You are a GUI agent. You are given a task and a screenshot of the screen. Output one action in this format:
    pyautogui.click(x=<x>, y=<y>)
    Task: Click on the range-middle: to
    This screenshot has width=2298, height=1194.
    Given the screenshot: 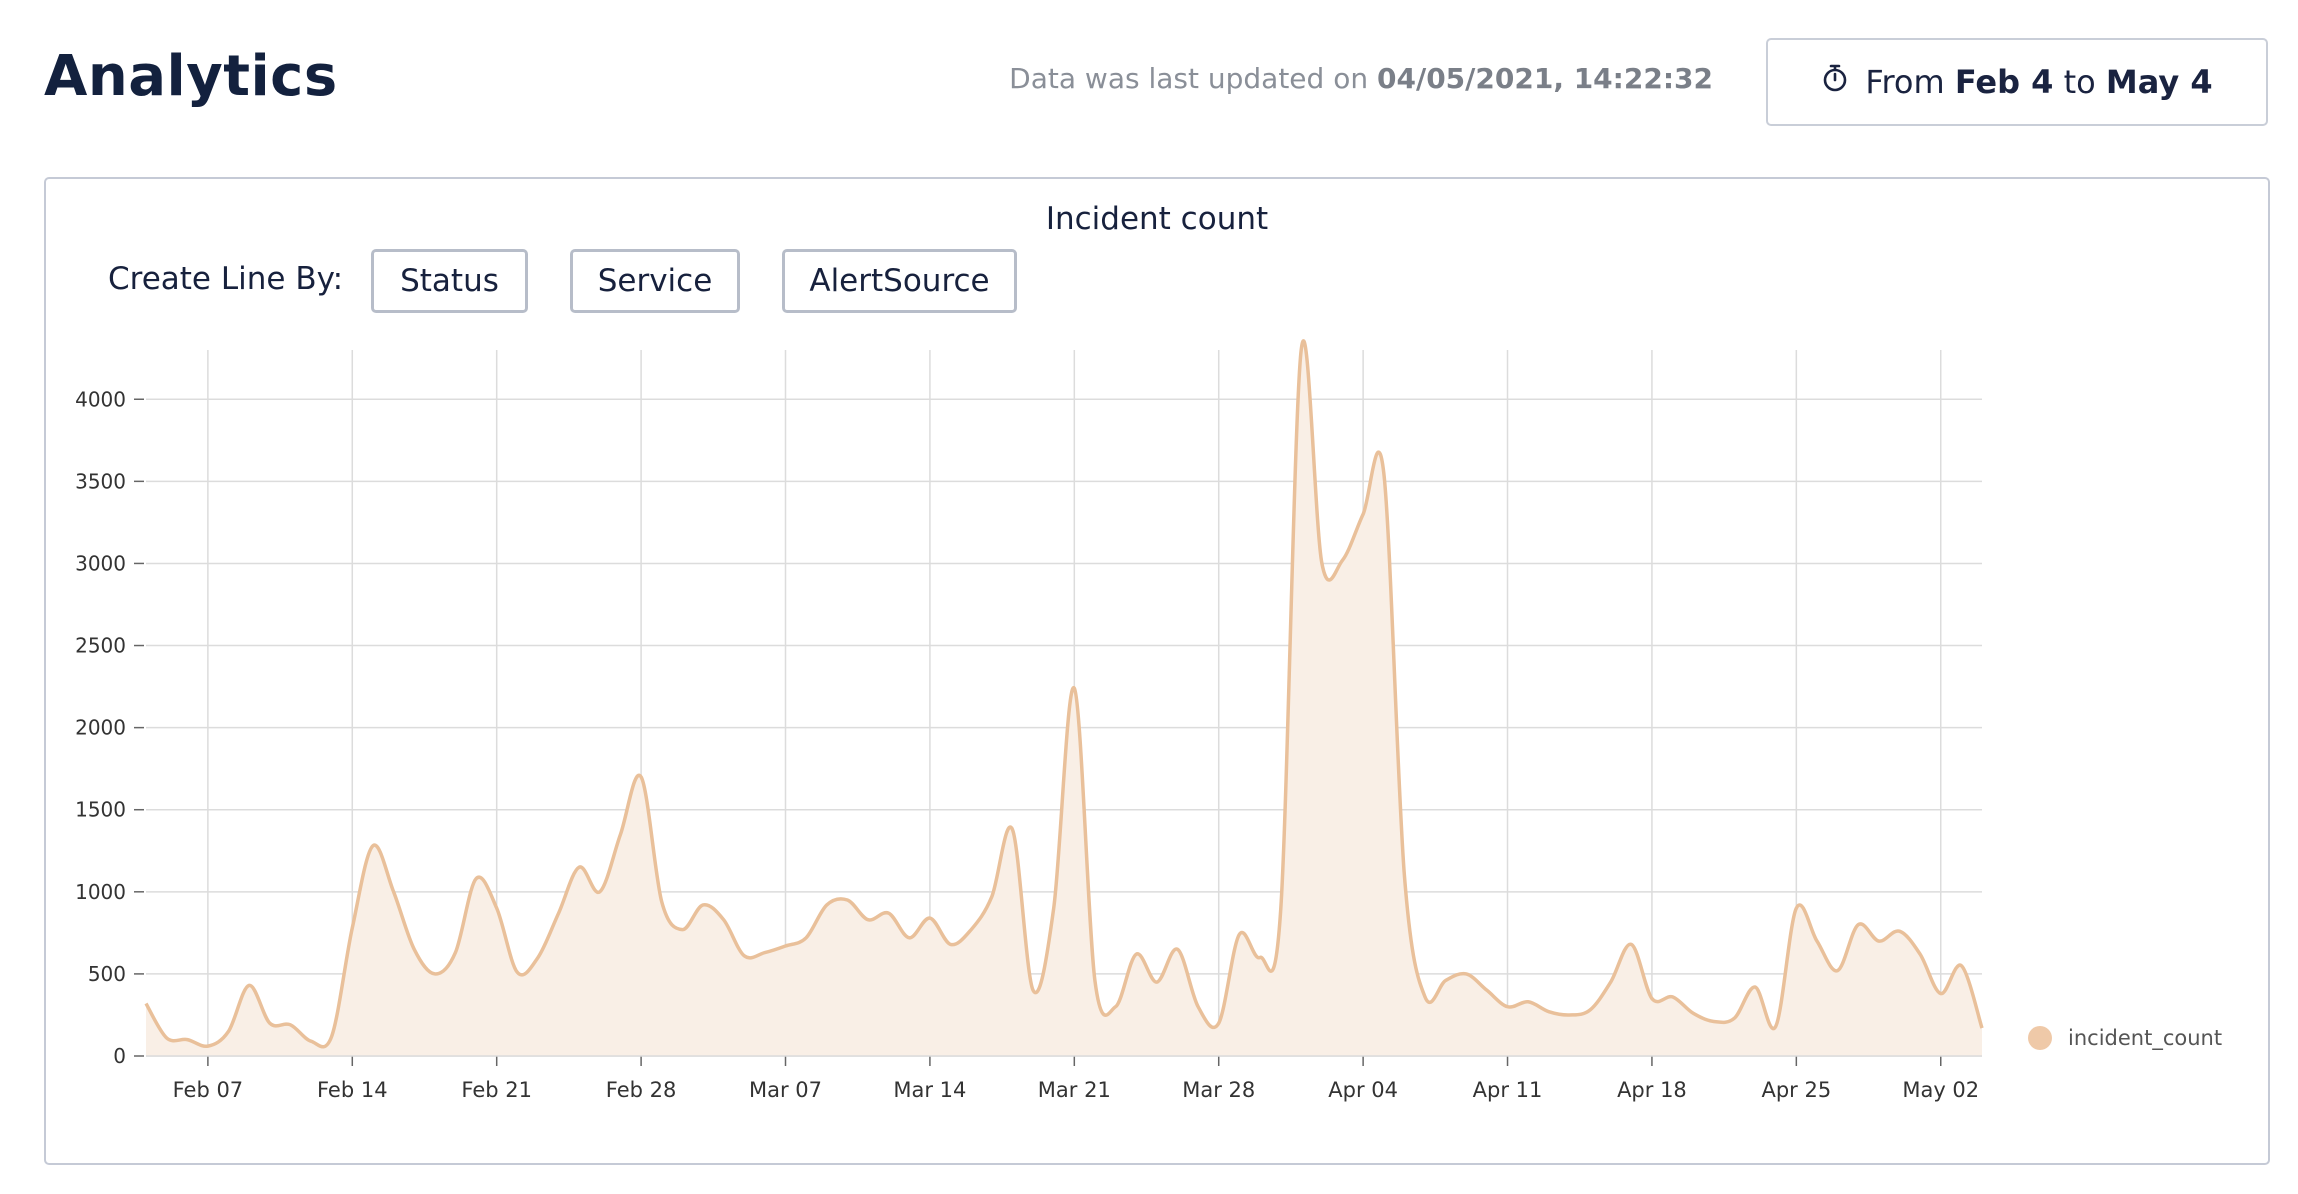 What is the action you would take?
    pyautogui.click(x=2079, y=82)
    